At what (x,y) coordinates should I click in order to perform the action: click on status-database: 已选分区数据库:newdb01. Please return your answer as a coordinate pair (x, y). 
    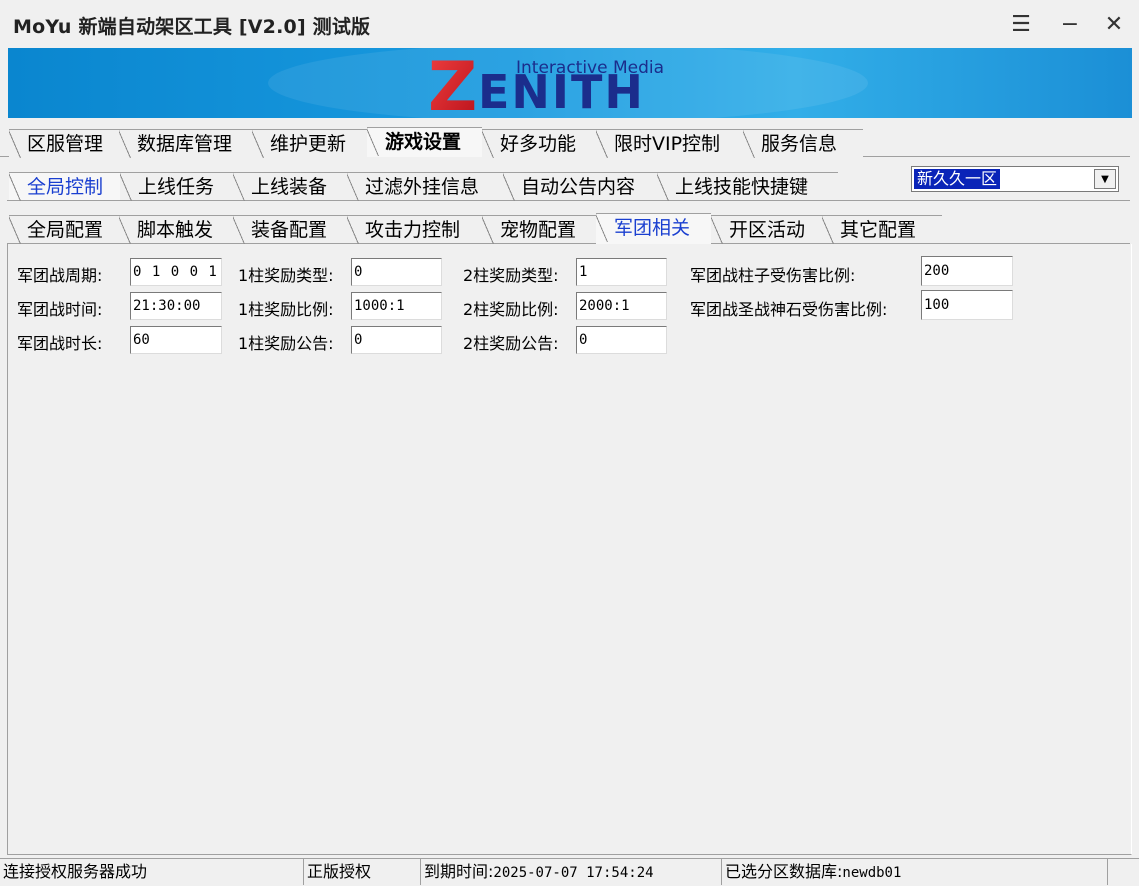
    Looking at the image, I should click on (915, 872).